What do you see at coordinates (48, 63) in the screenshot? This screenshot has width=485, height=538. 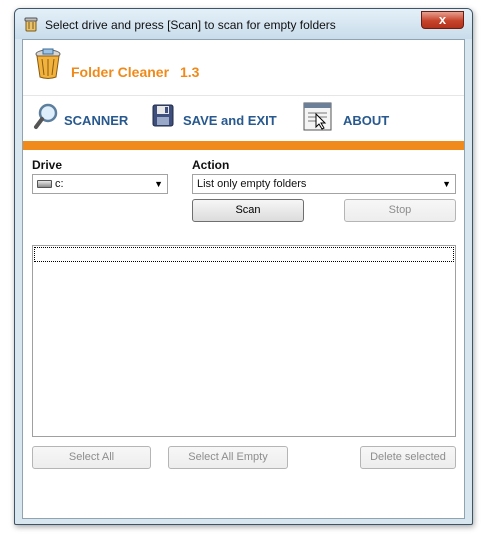 I see `folder-cleaner-logo-icon` at bounding box center [48, 63].